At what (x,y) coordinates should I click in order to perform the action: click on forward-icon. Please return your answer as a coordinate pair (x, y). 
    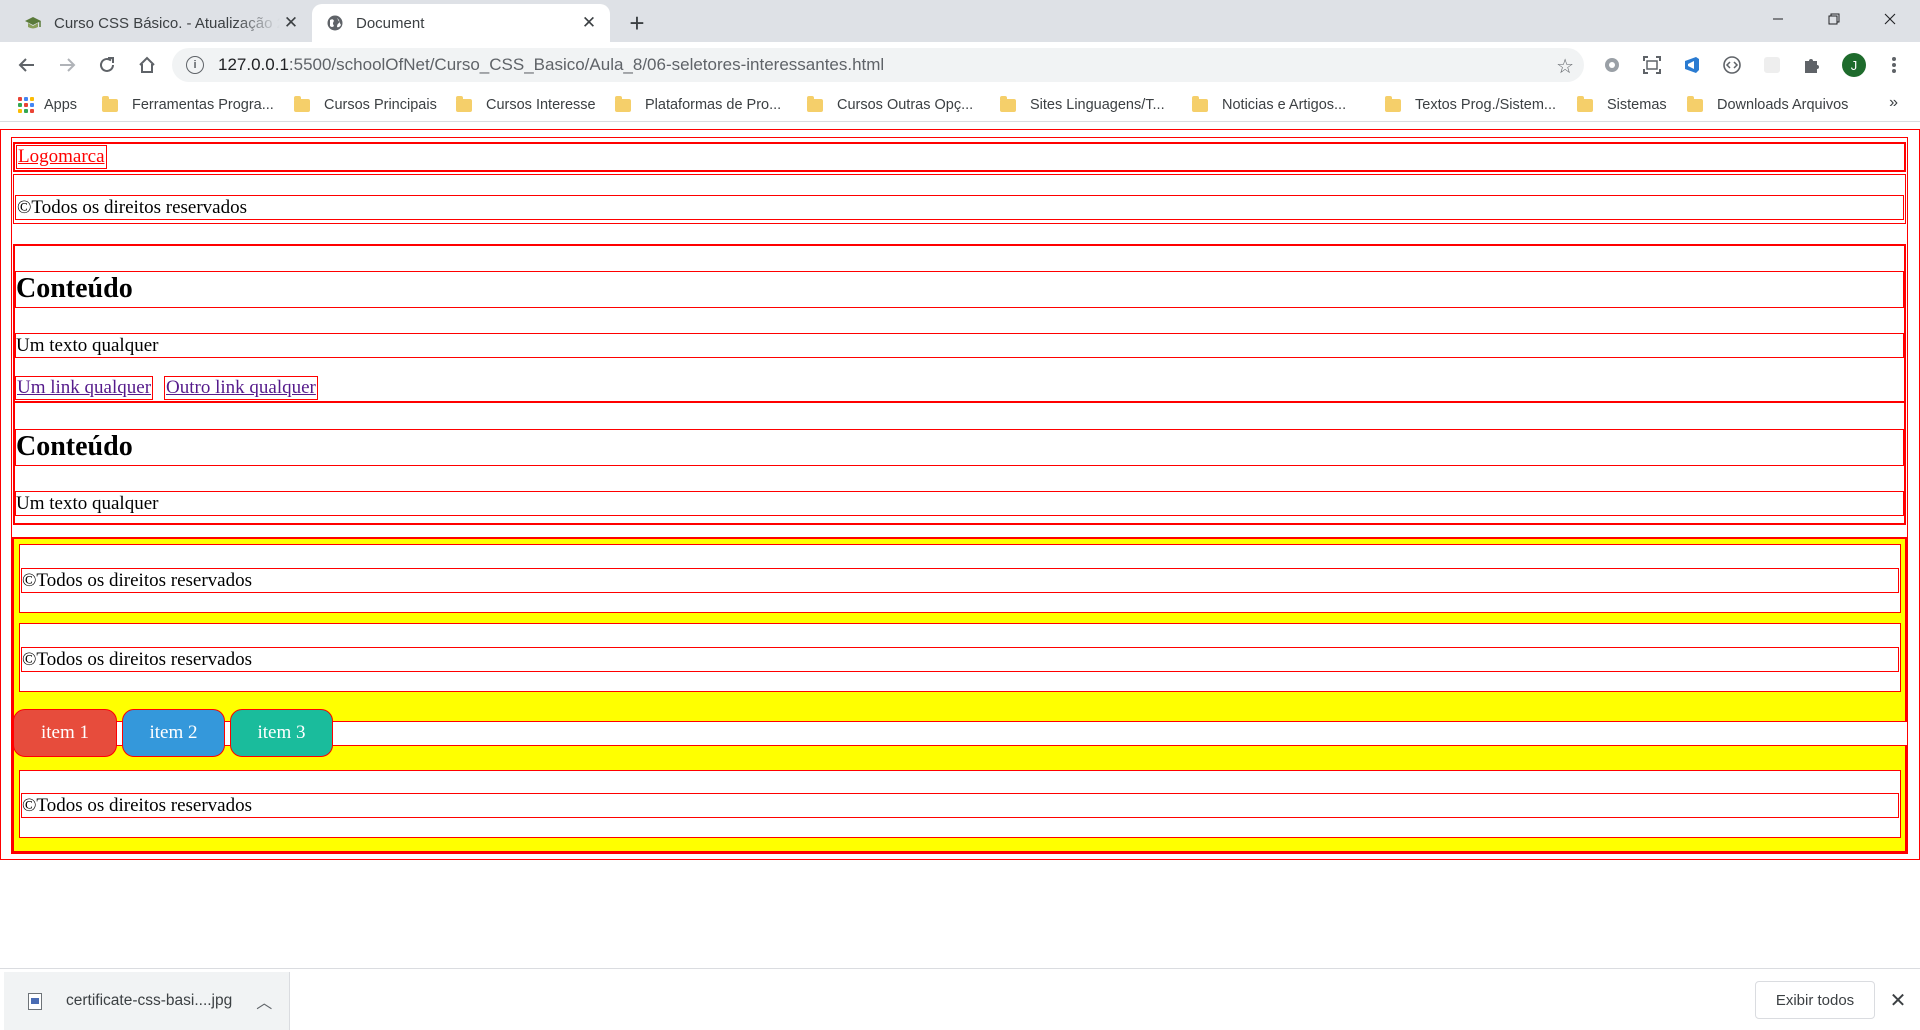
    Looking at the image, I should click on (67, 65).